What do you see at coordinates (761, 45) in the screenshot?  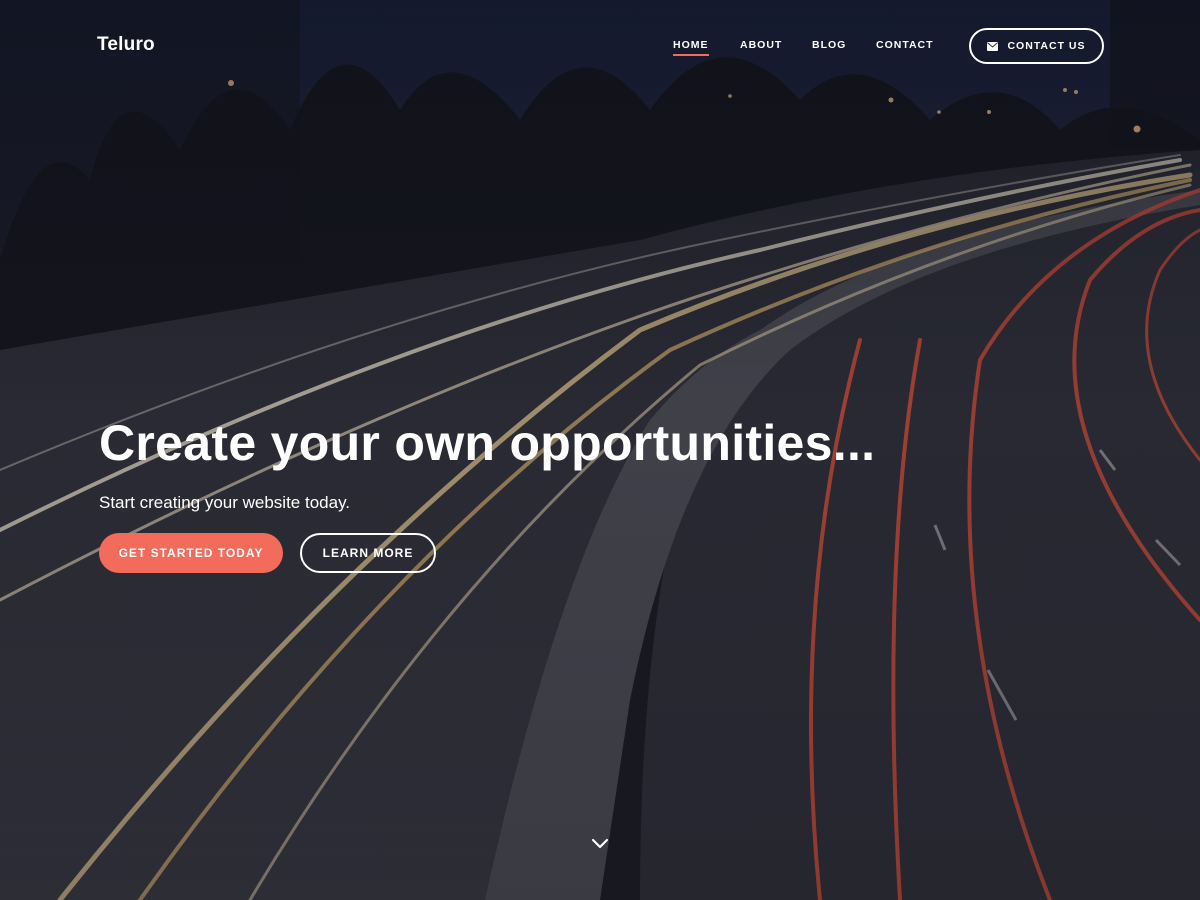 I see `nav-item-about: ABOUT` at bounding box center [761, 45].